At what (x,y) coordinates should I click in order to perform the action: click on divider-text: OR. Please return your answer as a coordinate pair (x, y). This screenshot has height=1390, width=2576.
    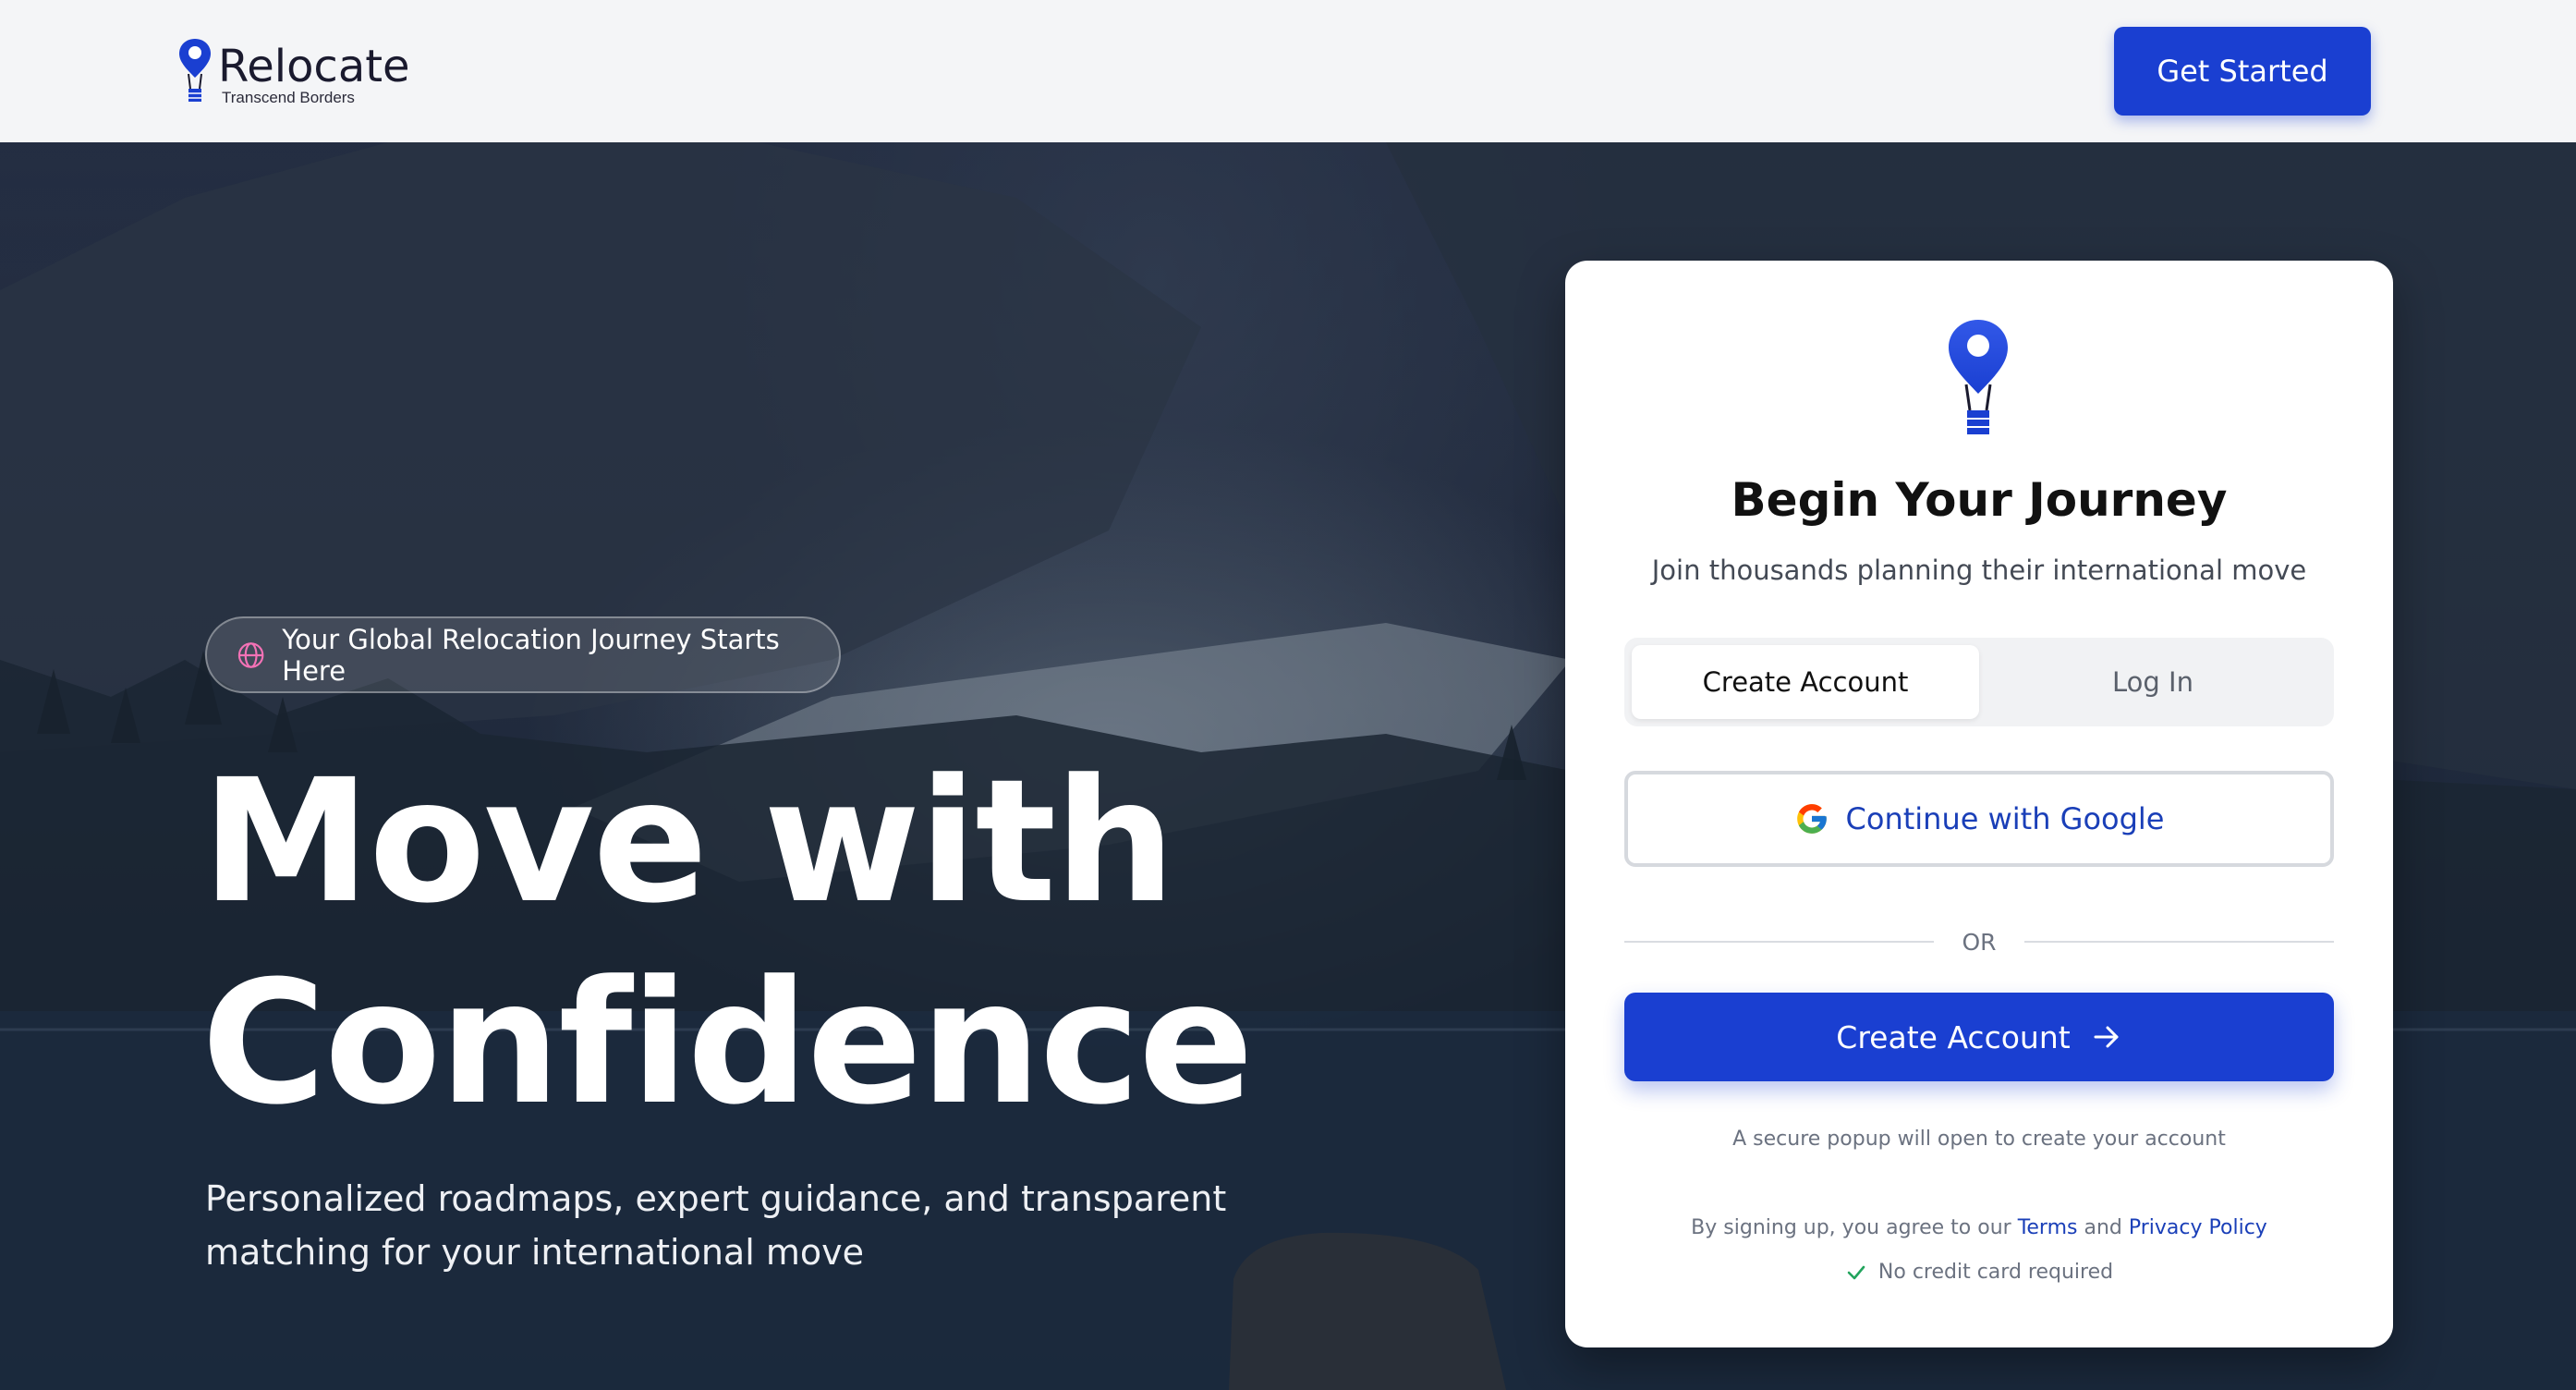
    Looking at the image, I should click on (1979, 942).